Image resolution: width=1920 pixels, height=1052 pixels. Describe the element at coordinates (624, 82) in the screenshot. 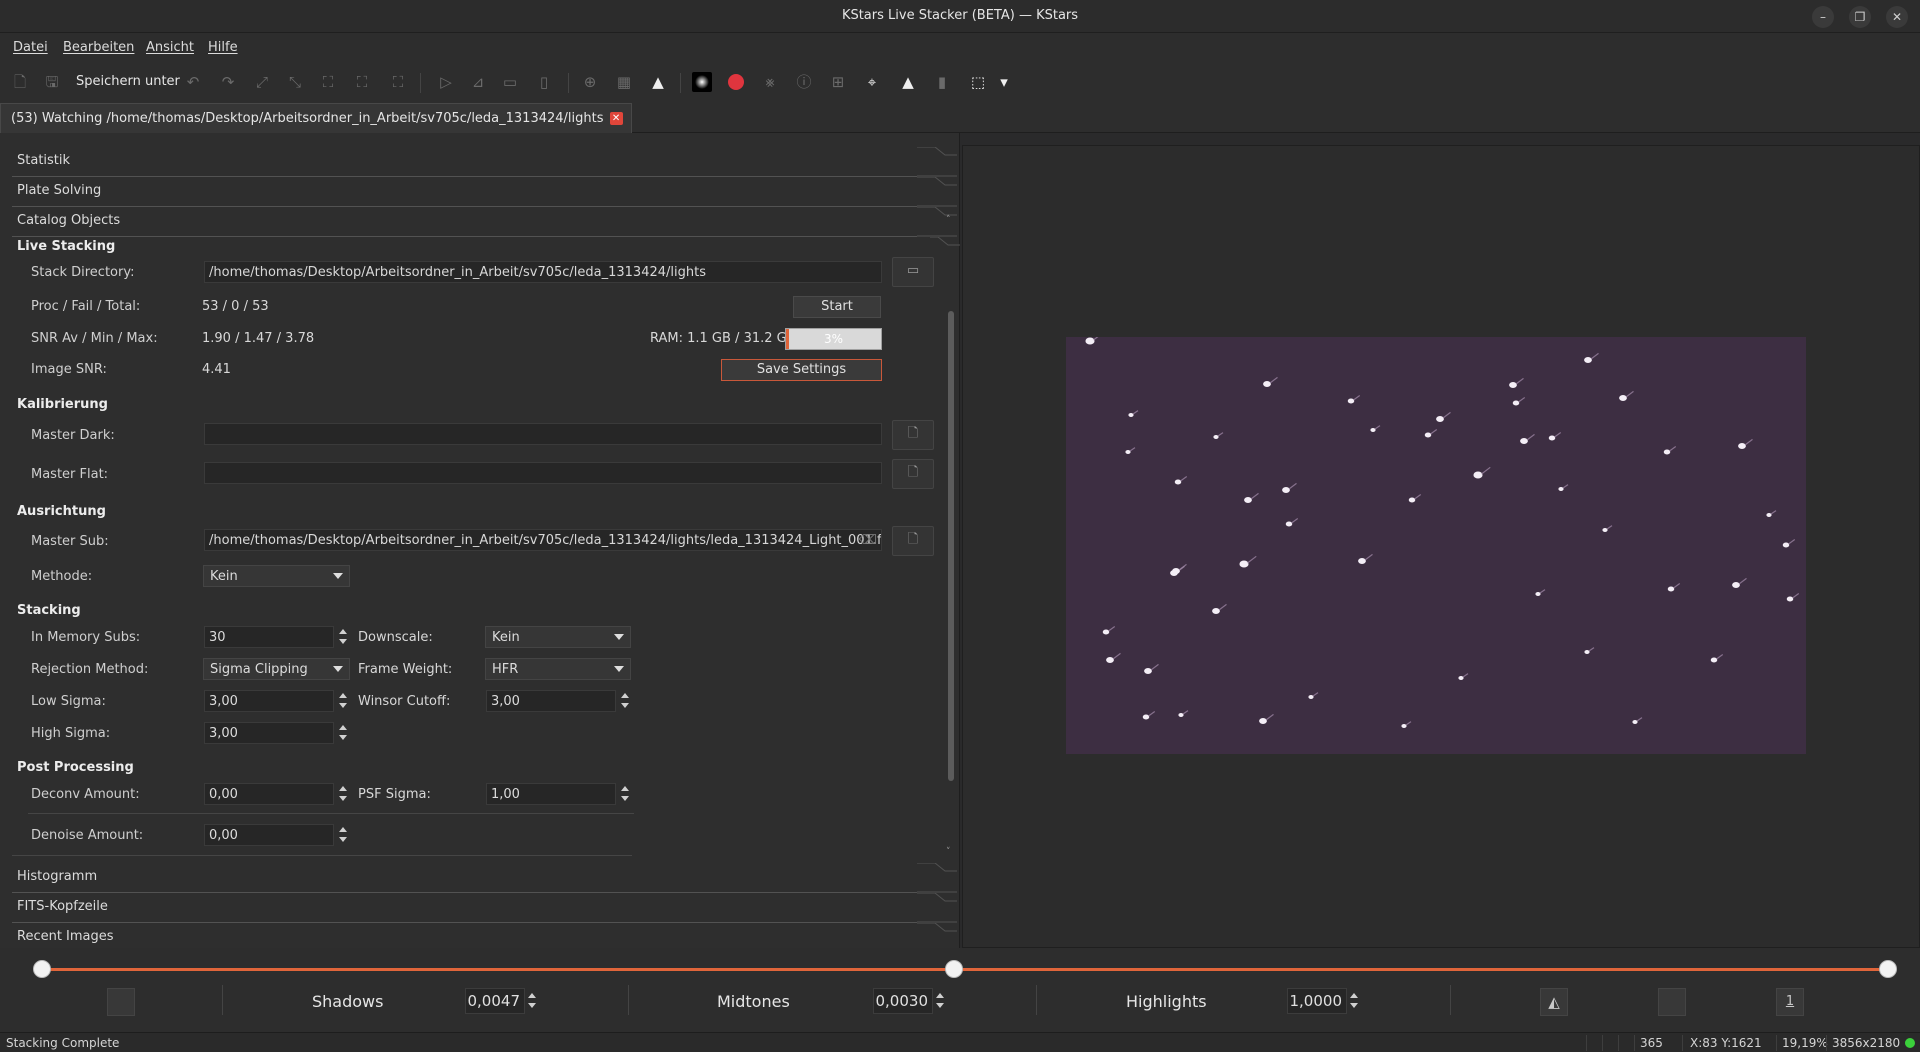

I see `grid-icon: ▦` at that location.